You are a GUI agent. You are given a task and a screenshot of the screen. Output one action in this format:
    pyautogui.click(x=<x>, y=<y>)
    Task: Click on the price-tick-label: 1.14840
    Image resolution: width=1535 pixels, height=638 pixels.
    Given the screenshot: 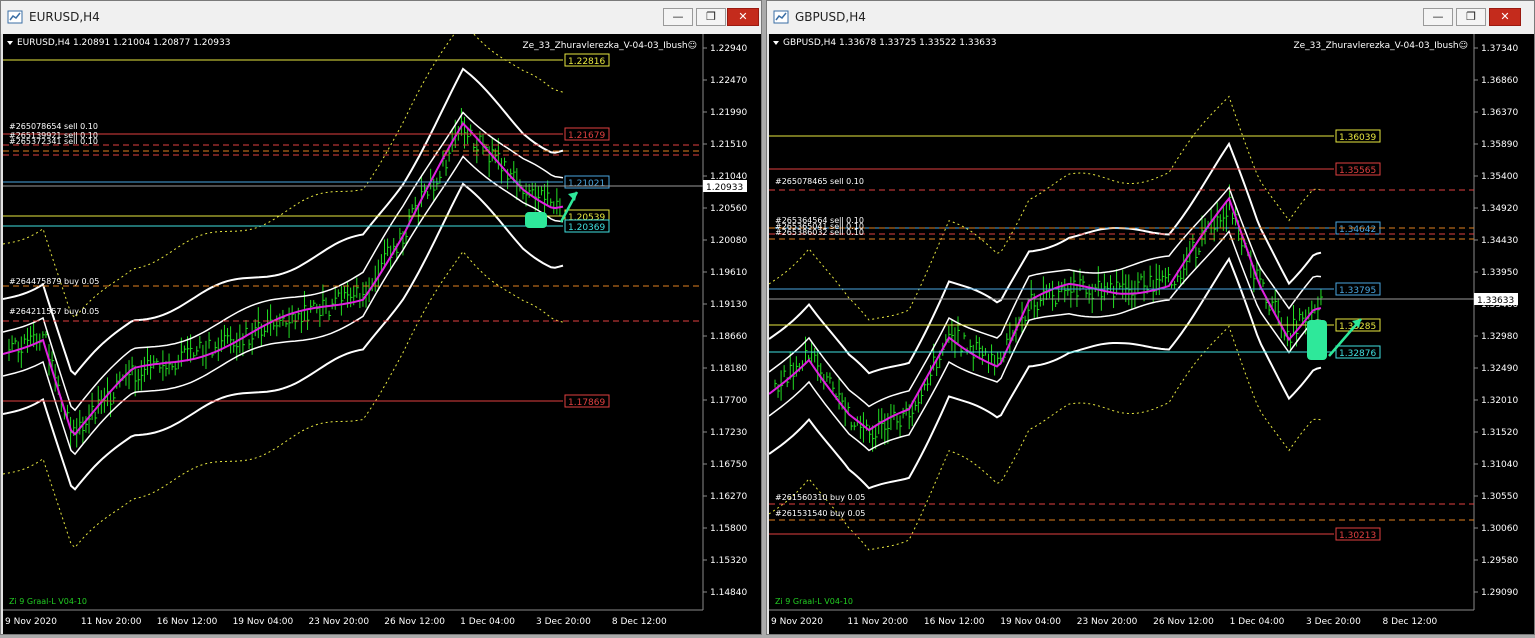 What is the action you would take?
    pyautogui.click(x=728, y=593)
    